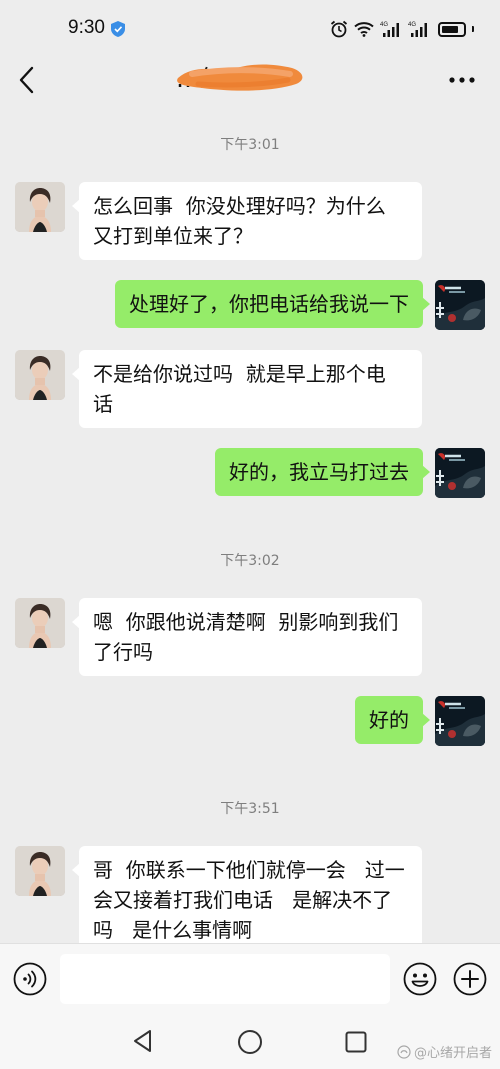 The image size is (500, 1069). Describe the element at coordinates (247, 389) in the screenshot. I see `received-message-bubble: 不是给你说过吗 就是早上那个电话` at that location.